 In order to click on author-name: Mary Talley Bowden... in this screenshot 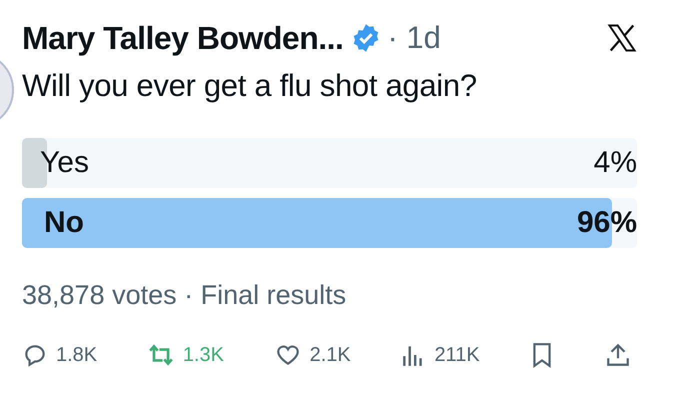, I will do `click(183, 38)`.